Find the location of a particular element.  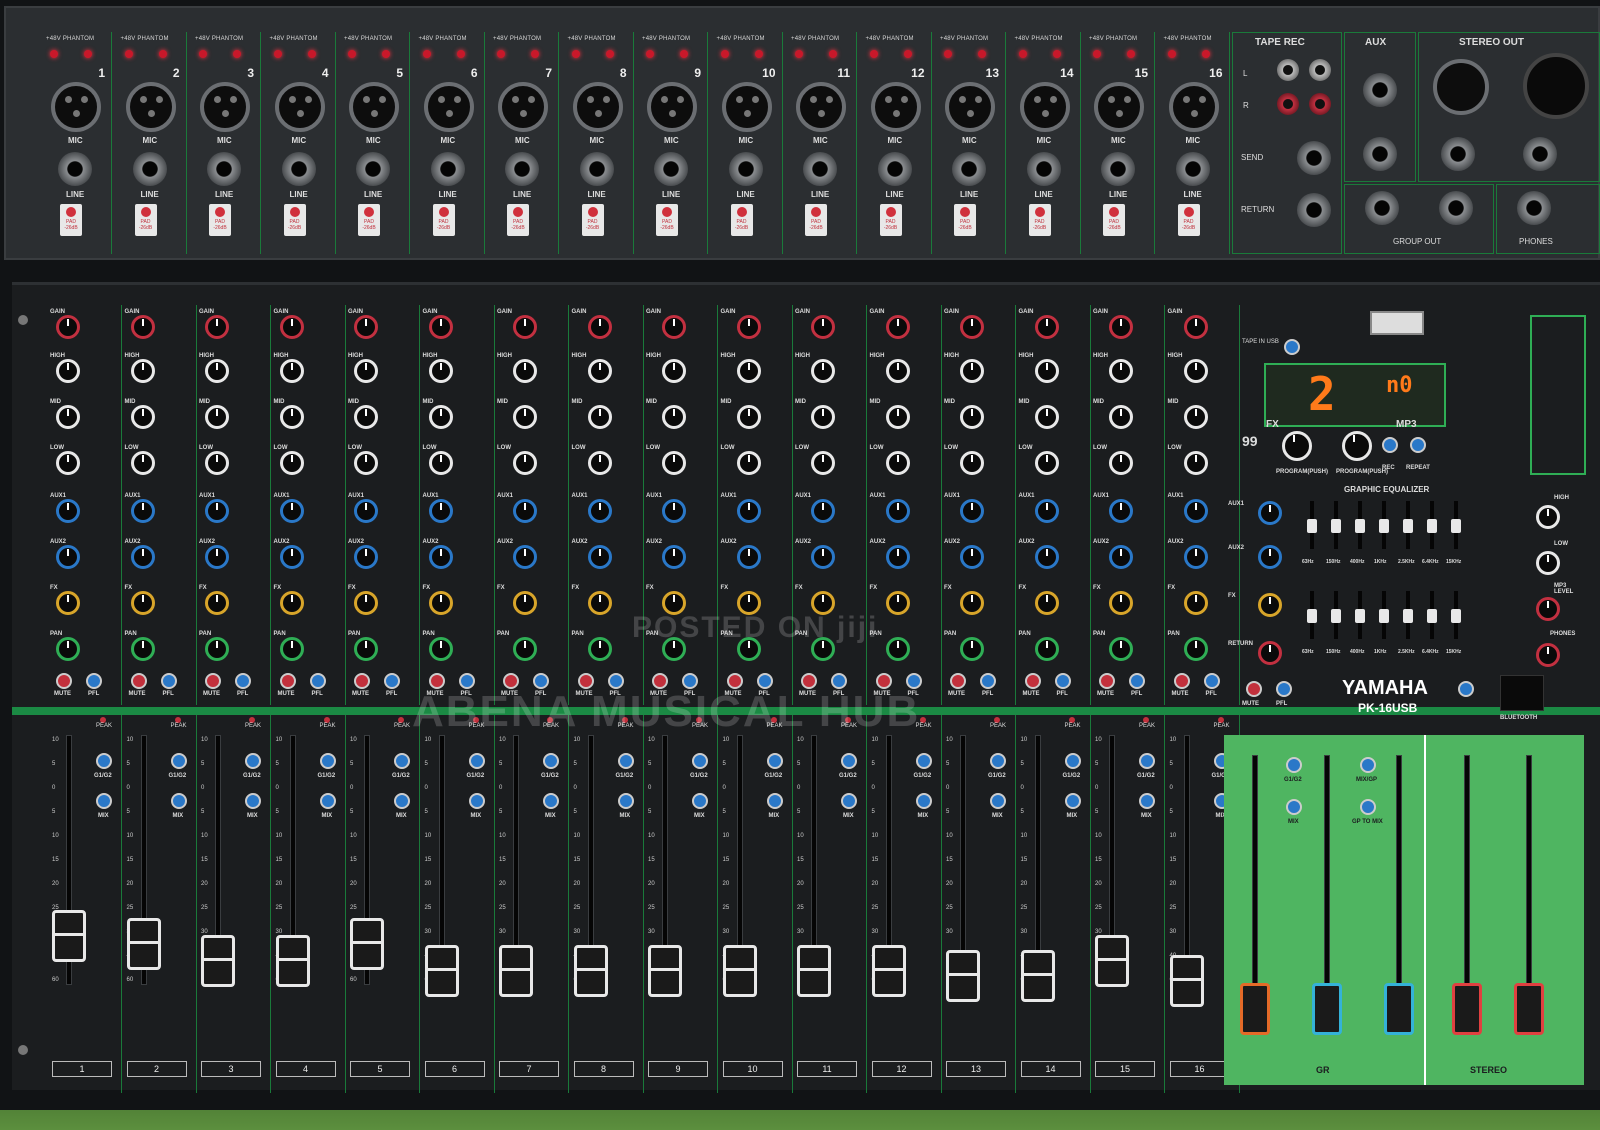

stereo-right-fader is located at coordinates (1529, 1009).